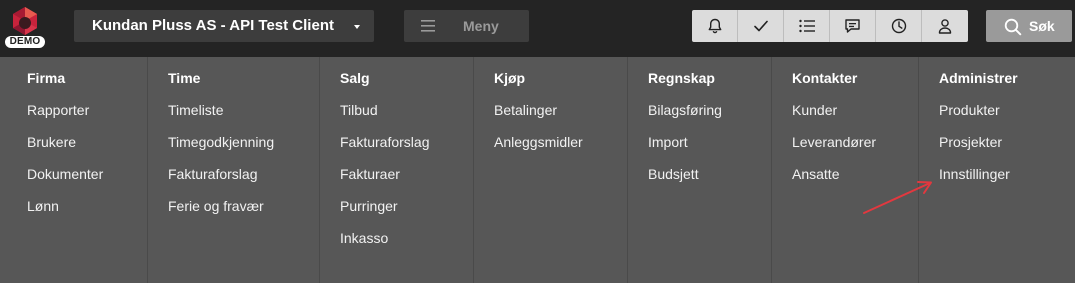  I want to click on search-button: Søk, so click(1029, 26).